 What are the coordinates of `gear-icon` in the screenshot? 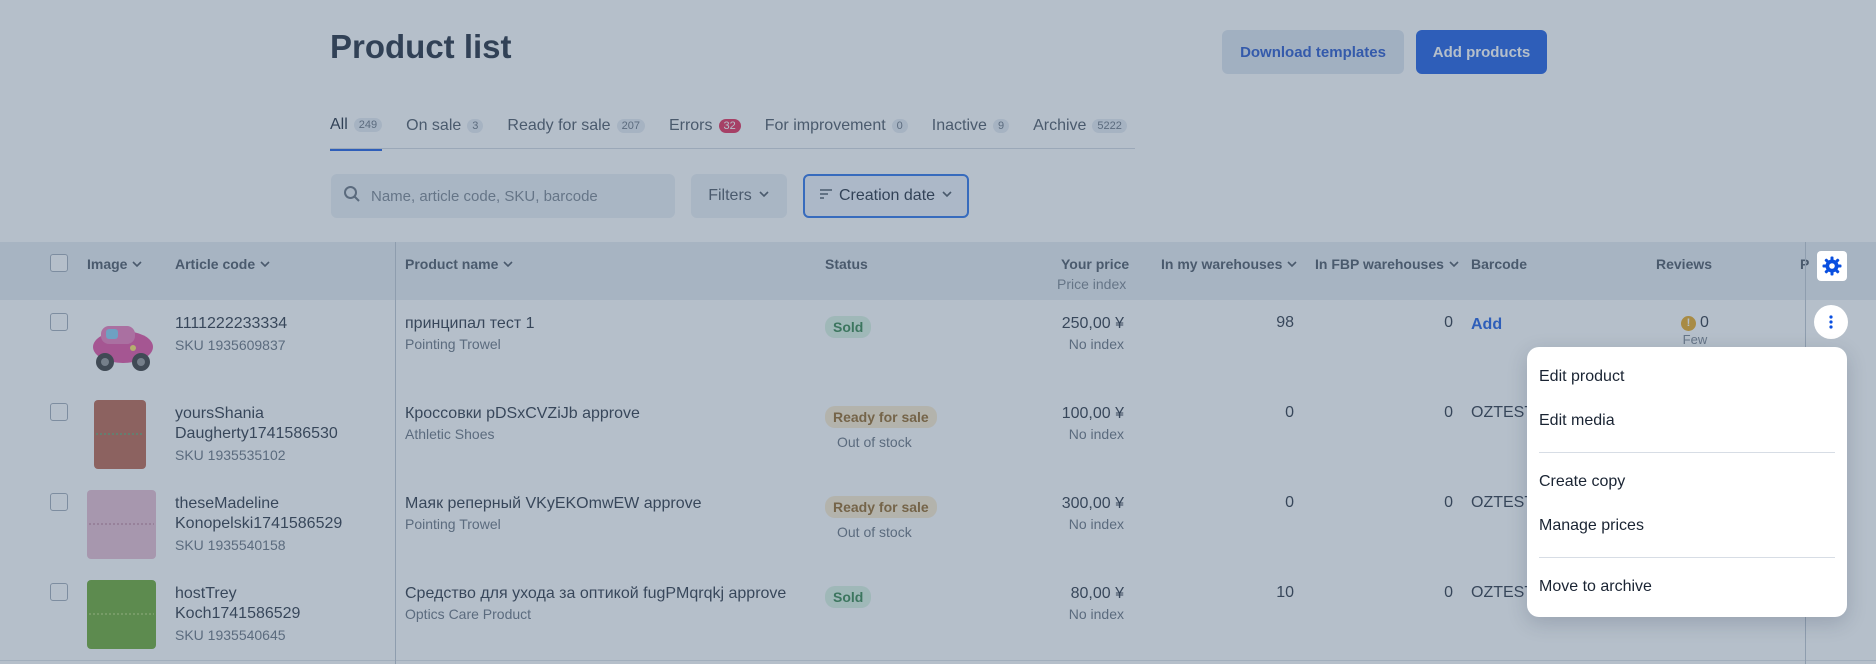 It's located at (1832, 266).